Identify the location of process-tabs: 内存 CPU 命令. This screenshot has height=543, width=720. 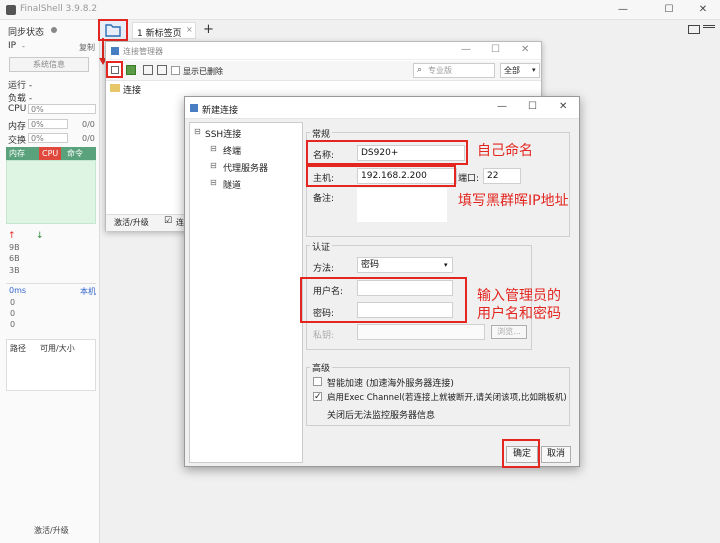
(51, 153).